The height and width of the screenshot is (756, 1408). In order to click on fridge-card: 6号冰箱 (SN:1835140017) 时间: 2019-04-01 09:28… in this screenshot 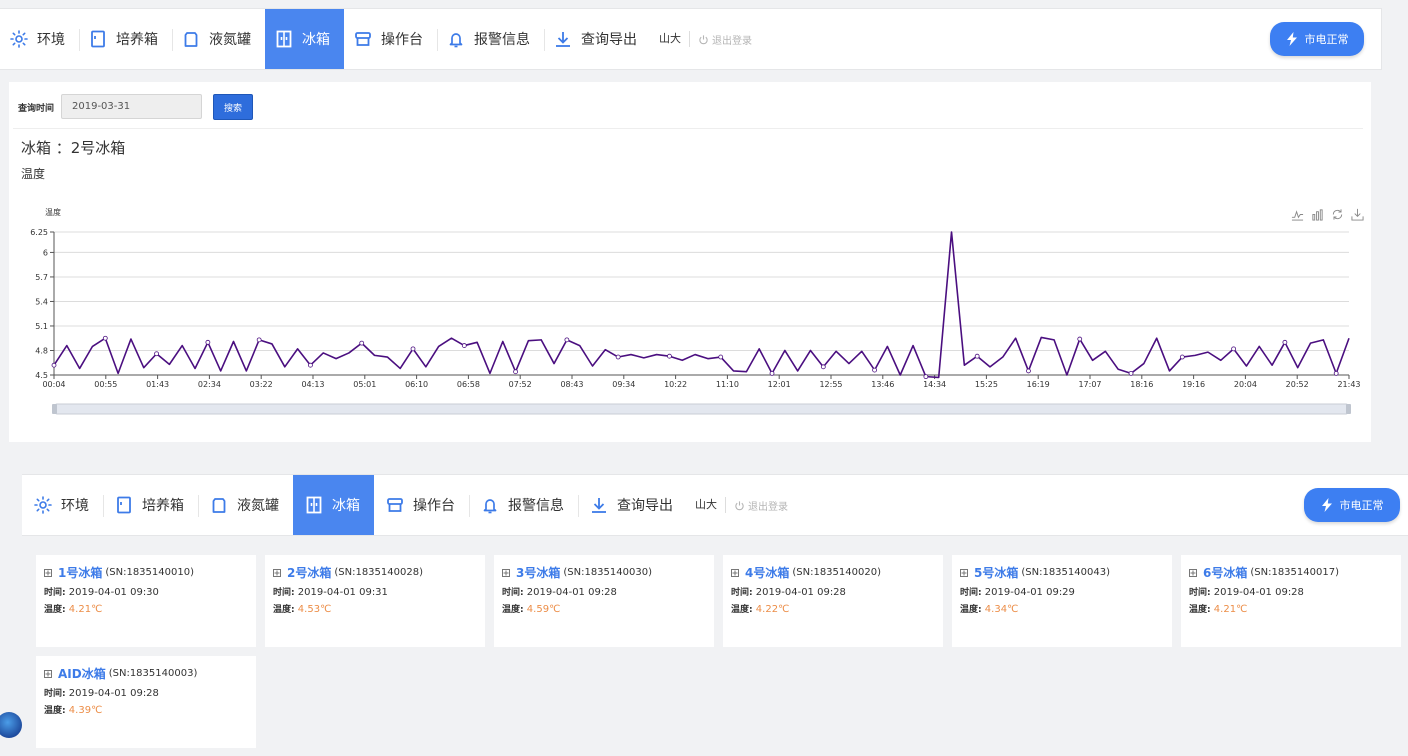, I will do `click(1291, 601)`.